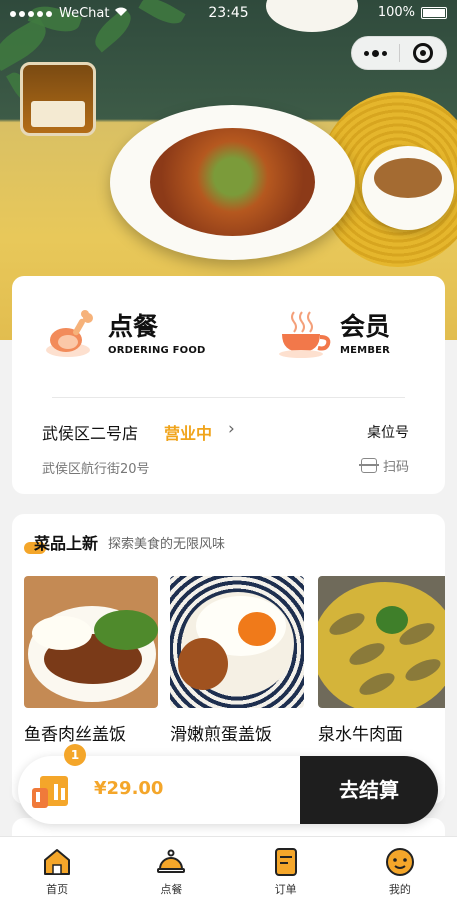  I want to click on ordering-subtitle: ORDERING FOOD, so click(157, 350).